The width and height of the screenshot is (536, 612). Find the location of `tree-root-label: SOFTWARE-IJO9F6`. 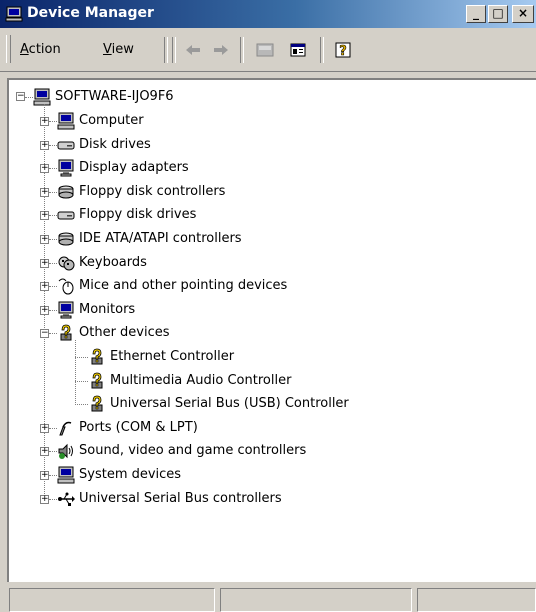

tree-root-label: SOFTWARE-IJO9F6 is located at coordinates (114, 96).